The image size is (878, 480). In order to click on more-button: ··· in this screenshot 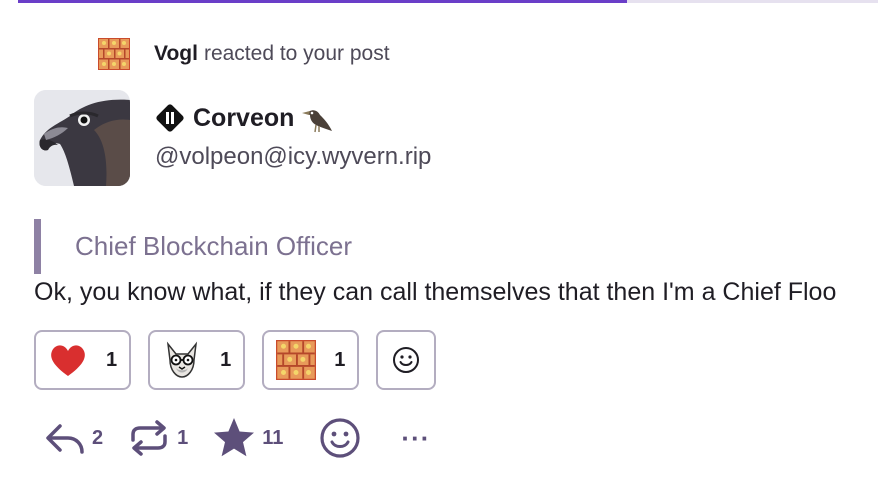, I will do `click(415, 438)`.